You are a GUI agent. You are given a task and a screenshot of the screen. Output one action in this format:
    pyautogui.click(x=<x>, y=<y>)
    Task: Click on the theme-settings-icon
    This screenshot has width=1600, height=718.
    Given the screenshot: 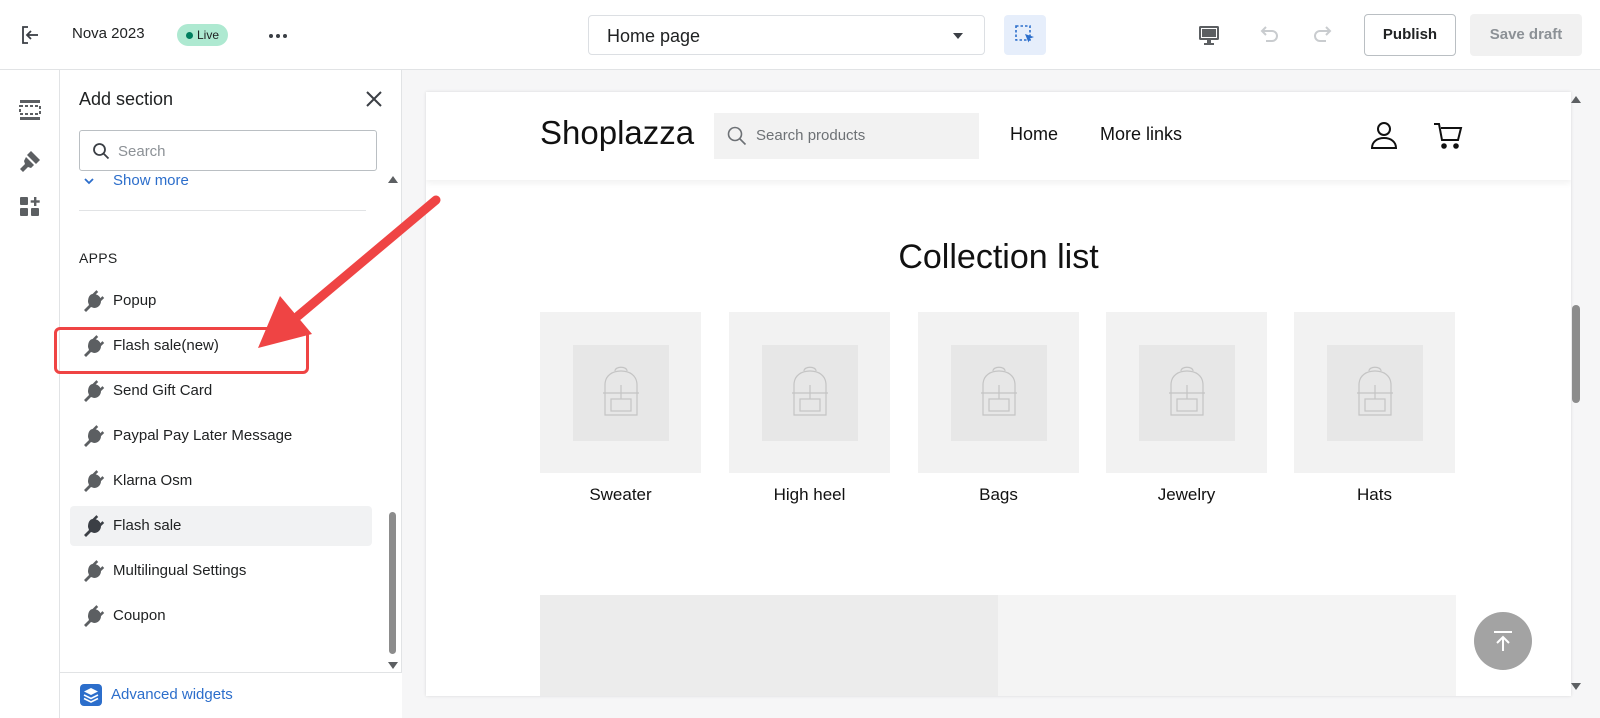 What is the action you would take?
    pyautogui.click(x=30, y=161)
    